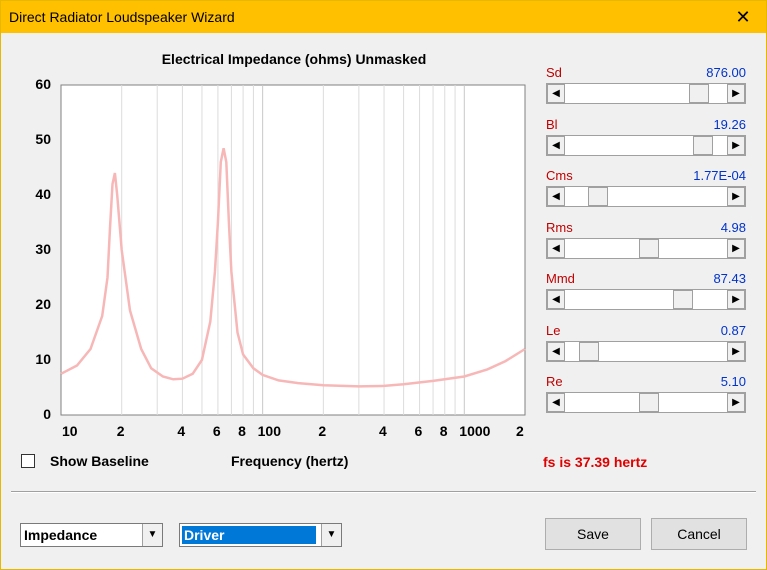 The height and width of the screenshot is (570, 767). I want to click on param-value: 0.87, so click(733, 330).